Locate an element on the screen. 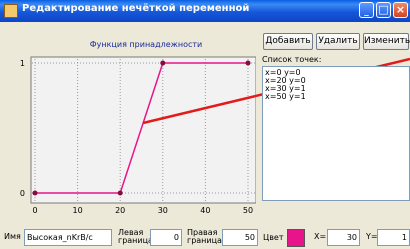 Image resolution: width=410 pixels, height=249 pixels. x-tick-label: 30 is located at coordinates (163, 210).